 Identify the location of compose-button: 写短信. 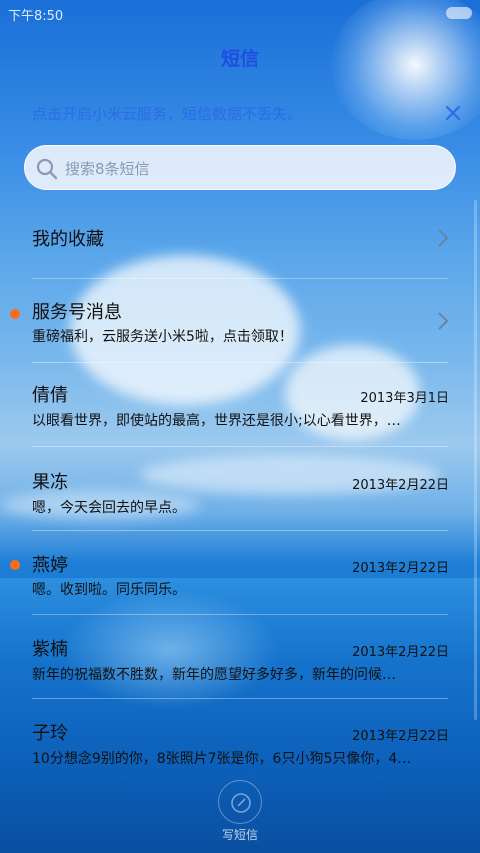
(240, 811).